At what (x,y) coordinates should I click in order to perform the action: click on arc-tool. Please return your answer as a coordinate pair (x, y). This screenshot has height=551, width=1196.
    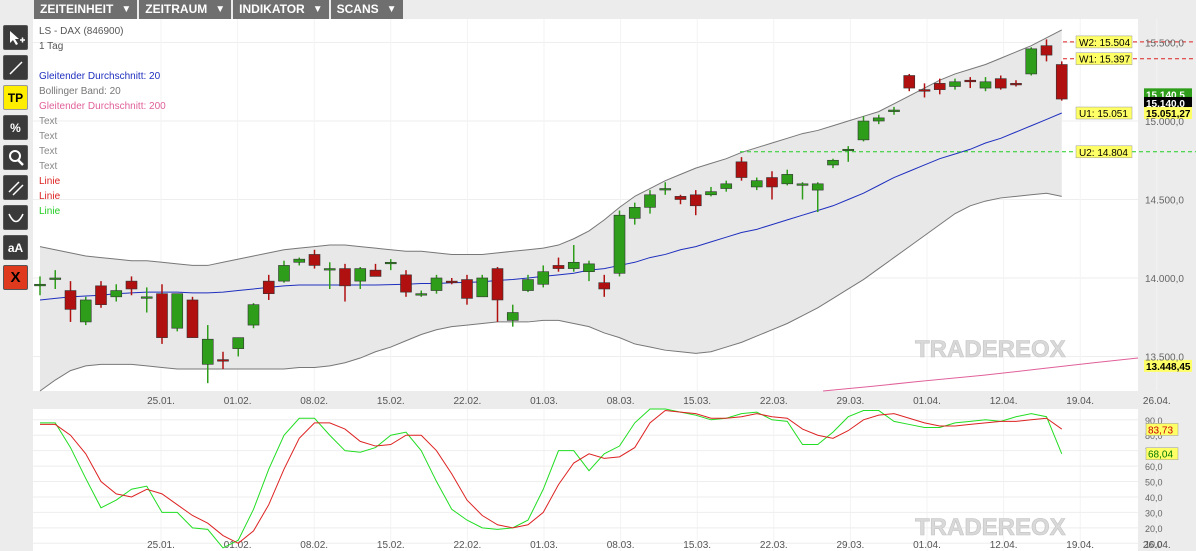
    Looking at the image, I should click on (15, 217).